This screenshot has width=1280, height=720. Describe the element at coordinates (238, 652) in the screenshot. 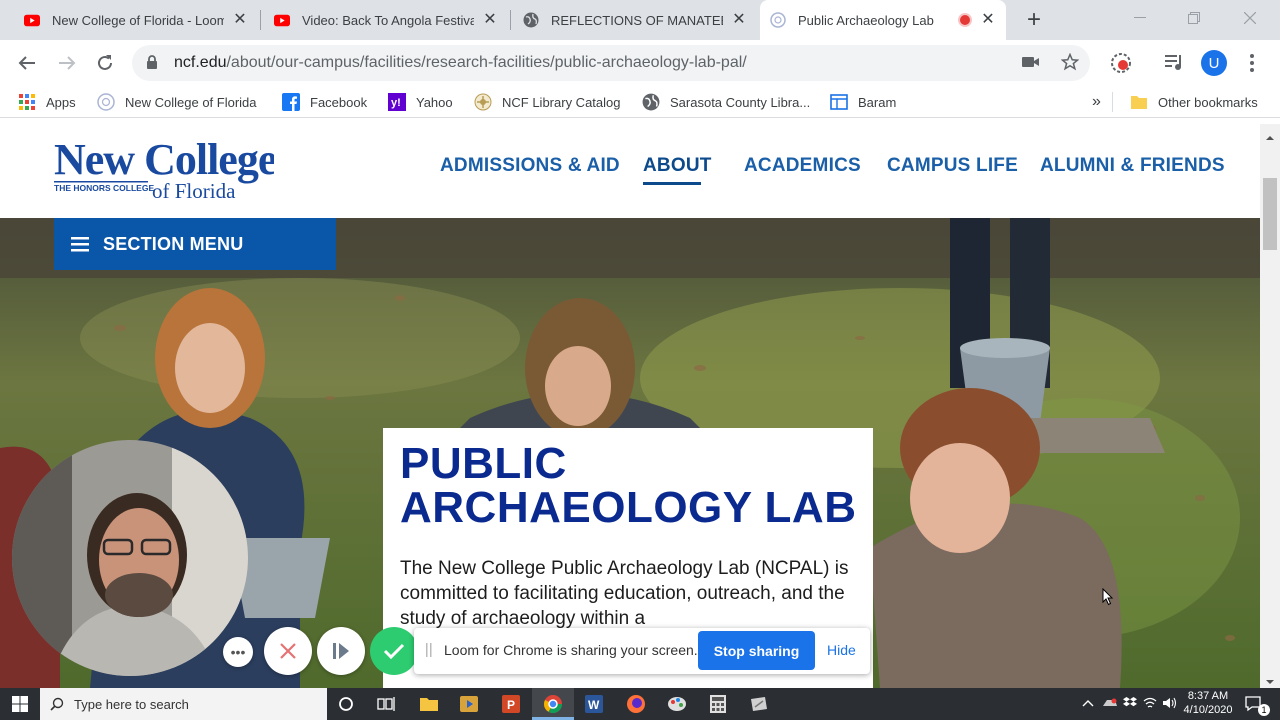

I see `loom-more-button: •••` at that location.